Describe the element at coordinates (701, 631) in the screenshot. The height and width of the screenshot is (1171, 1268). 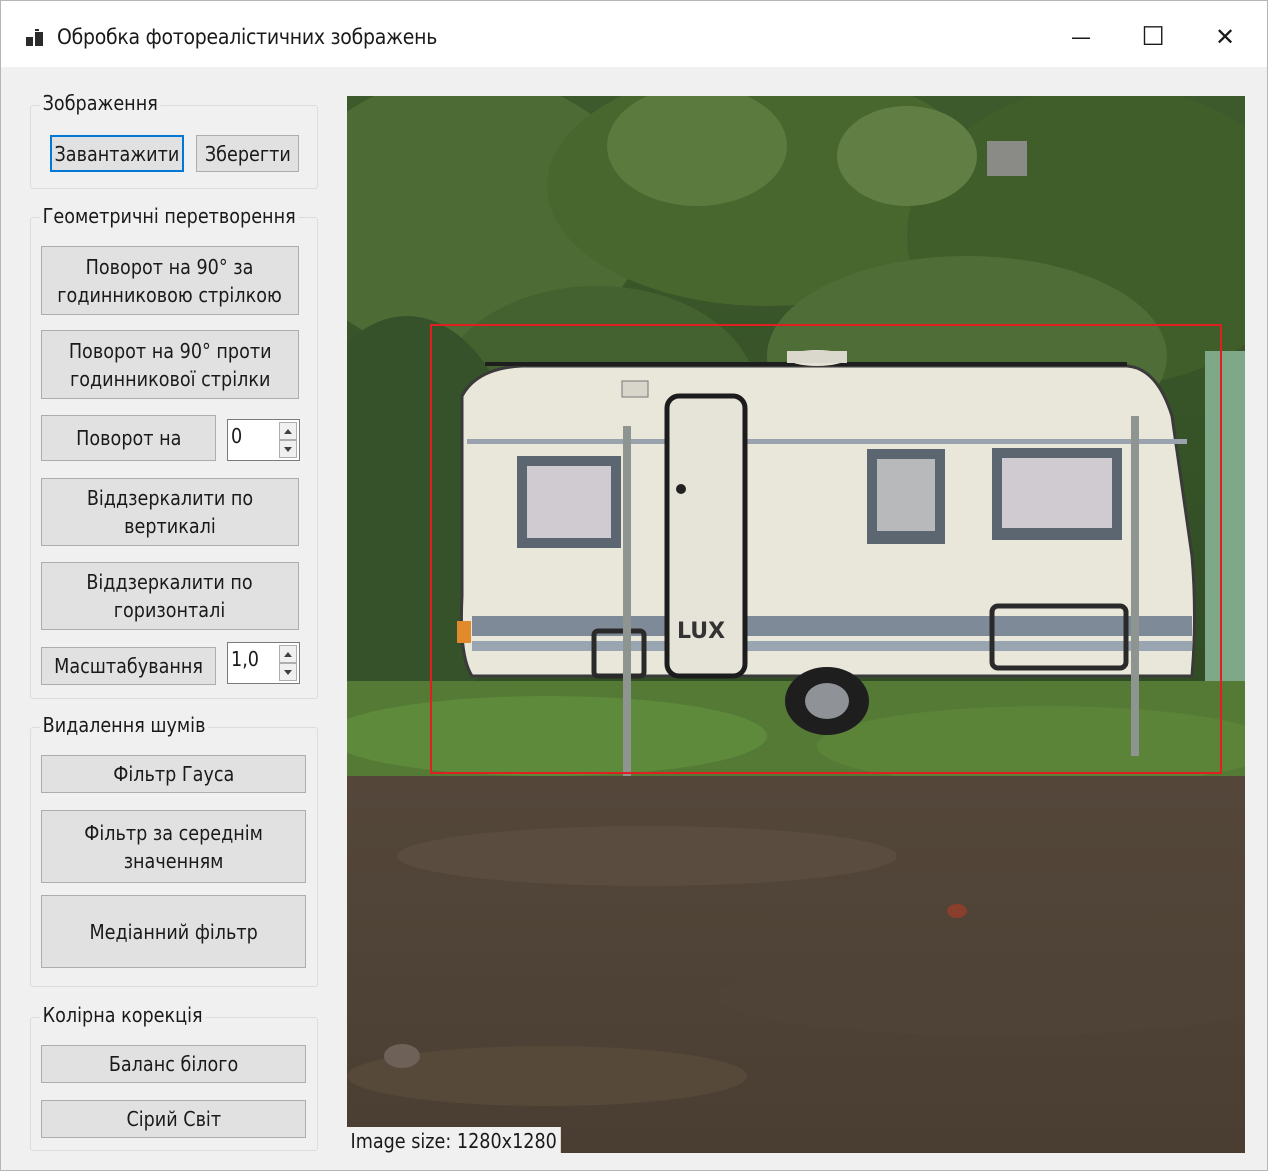
I see `caravan-brand-text: LUX` at that location.